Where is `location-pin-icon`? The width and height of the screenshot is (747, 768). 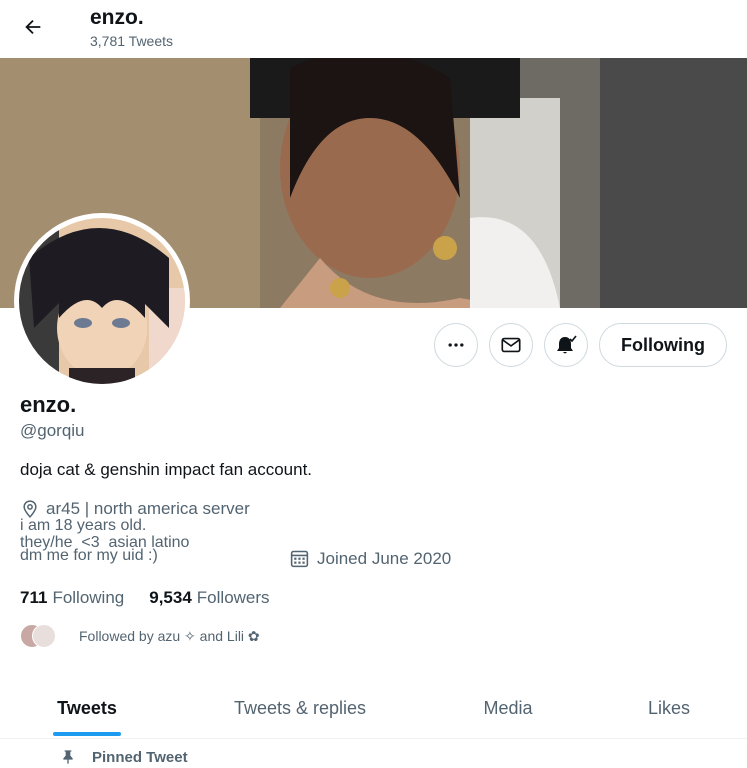 location-pin-icon is located at coordinates (30, 509).